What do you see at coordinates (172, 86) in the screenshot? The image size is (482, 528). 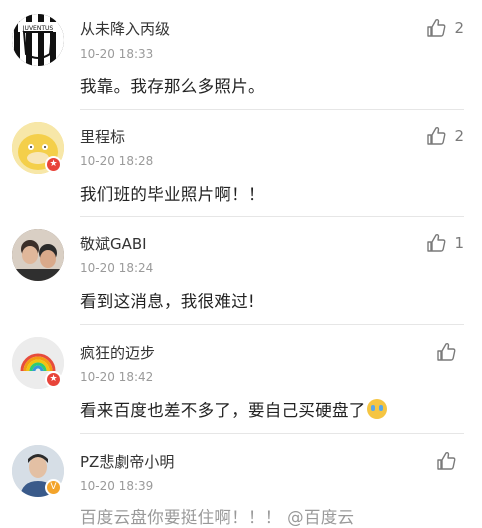 I see `comment-text: 我靠。我存那么多照片。` at bounding box center [172, 86].